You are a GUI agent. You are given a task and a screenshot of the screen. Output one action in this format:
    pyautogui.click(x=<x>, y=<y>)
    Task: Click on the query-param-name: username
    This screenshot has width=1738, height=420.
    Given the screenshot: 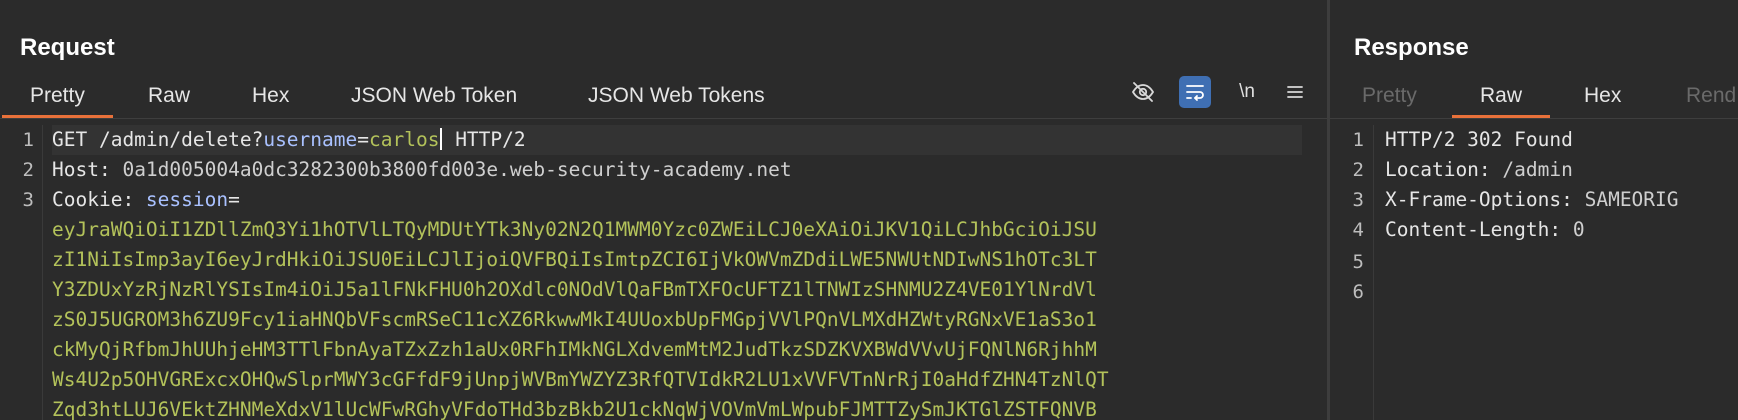 What is the action you would take?
    pyautogui.click(x=310, y=139)
    